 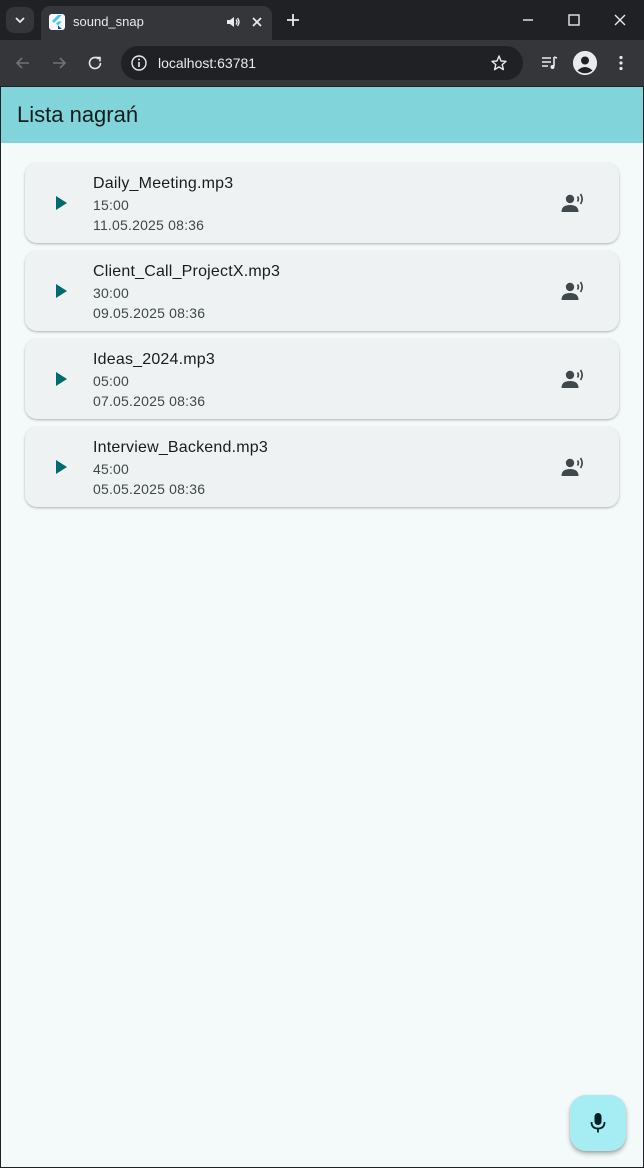 I want to click on minimize-icon, so click(x=528, y=20).